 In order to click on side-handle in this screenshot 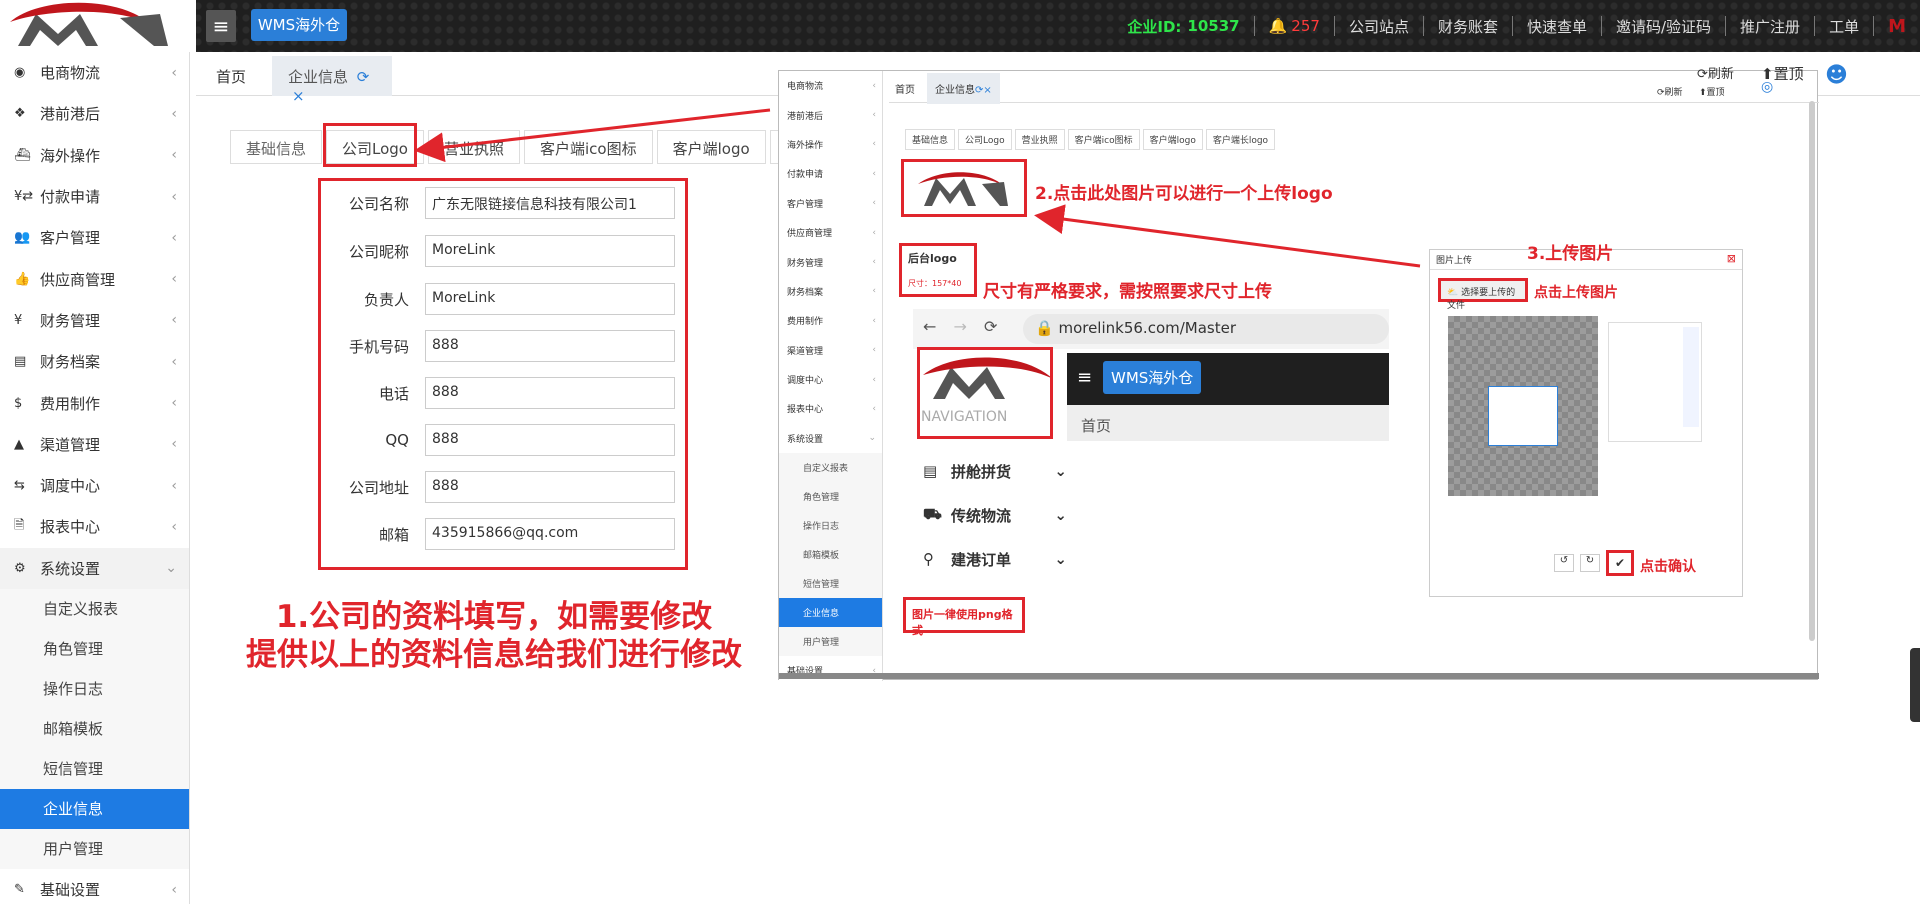, I will do `click(1915, 685)`.